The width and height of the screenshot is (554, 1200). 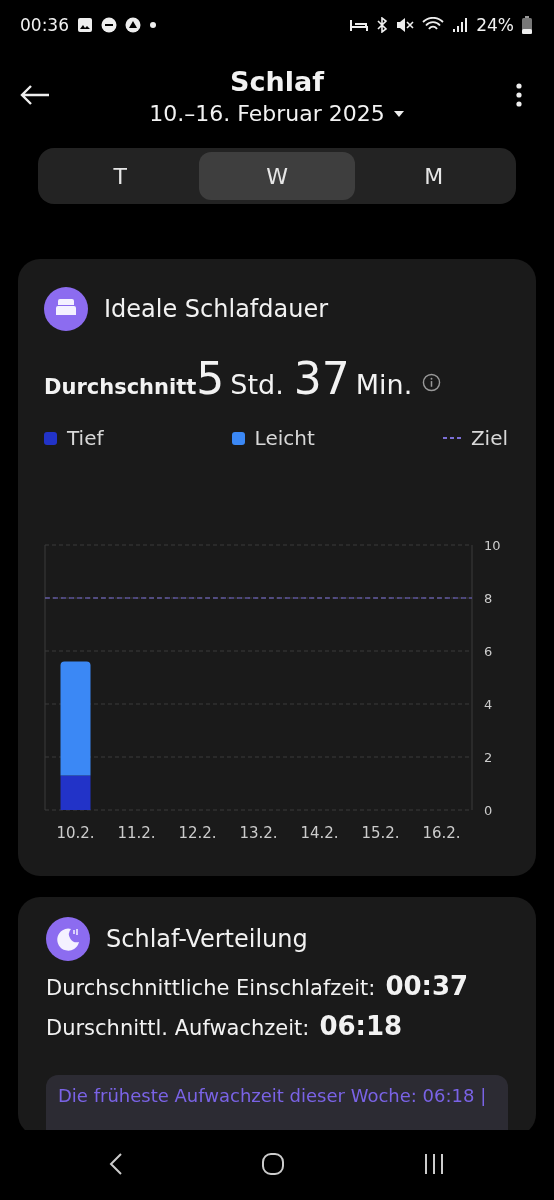 What do you see at coordinates (277, 113) in the screenshot?
I see `date-range-dropdown: 10.–16. Februar 2025` at bounding box center [277, 113].